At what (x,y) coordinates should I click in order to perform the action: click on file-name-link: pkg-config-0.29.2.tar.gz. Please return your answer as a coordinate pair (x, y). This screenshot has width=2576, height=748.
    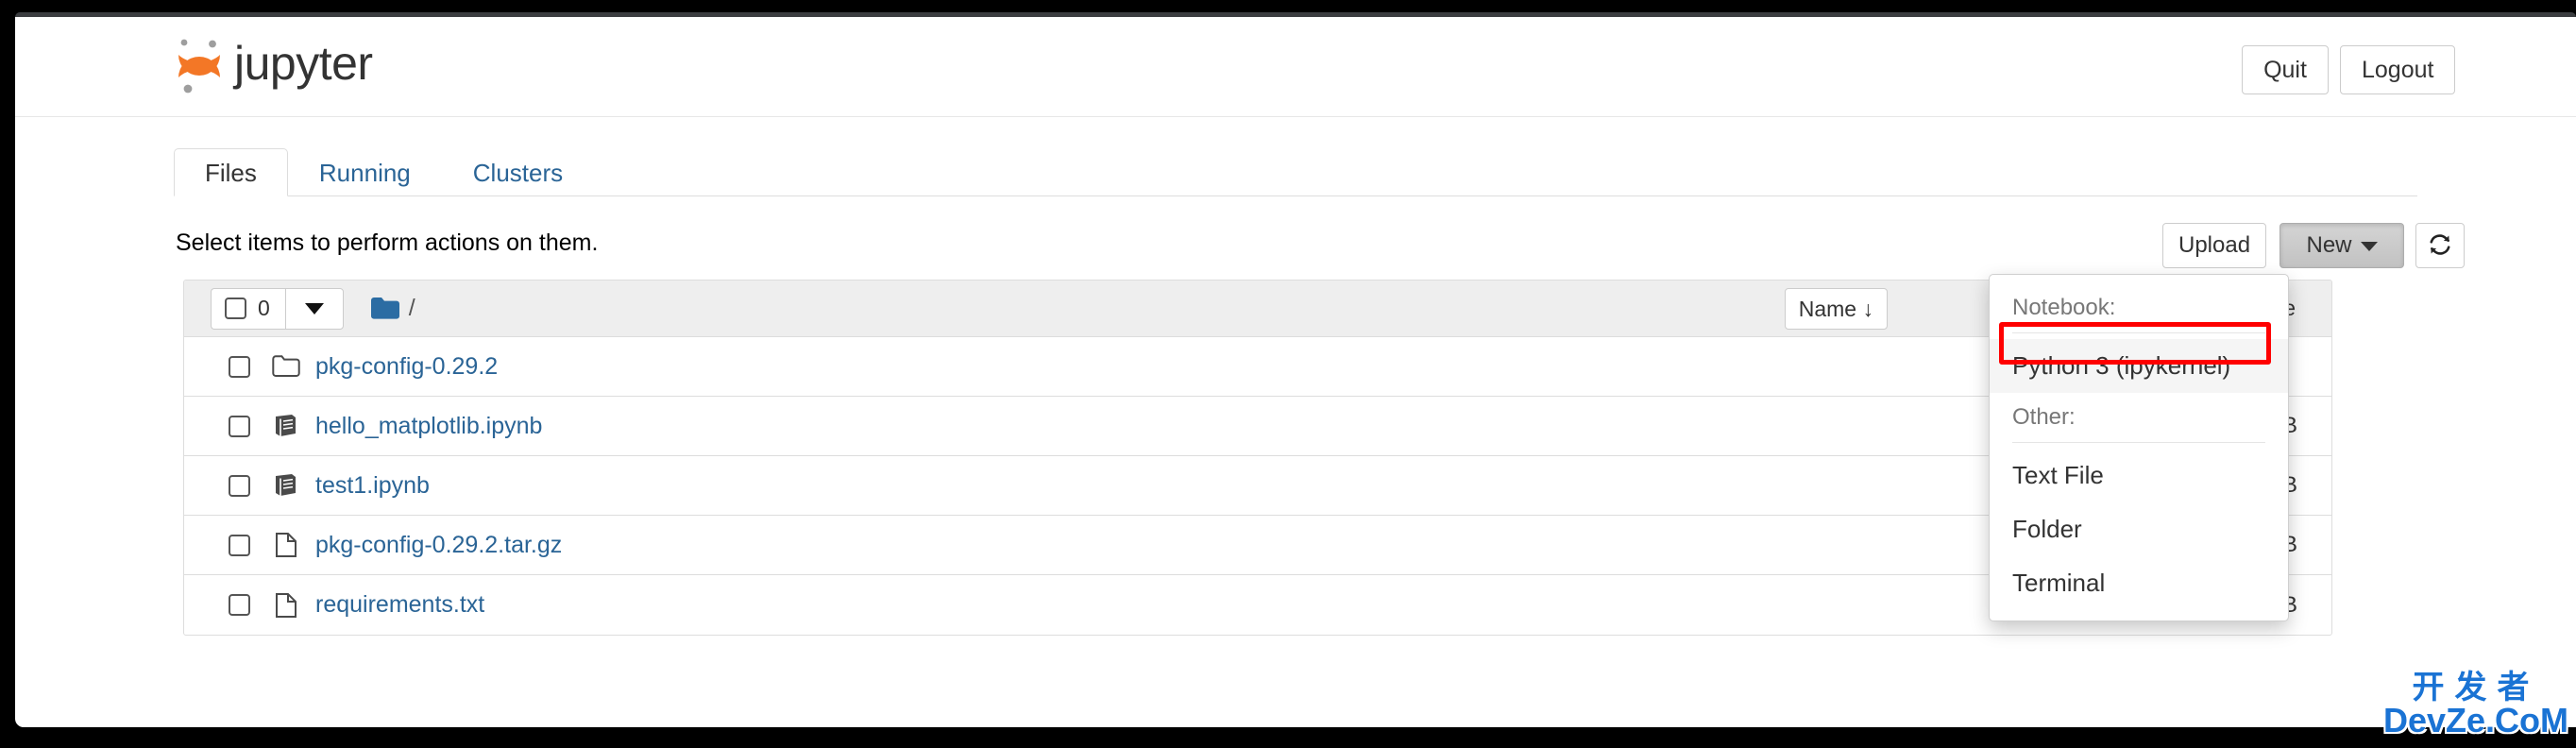
    Looking at the image, I should click on (438, 545).